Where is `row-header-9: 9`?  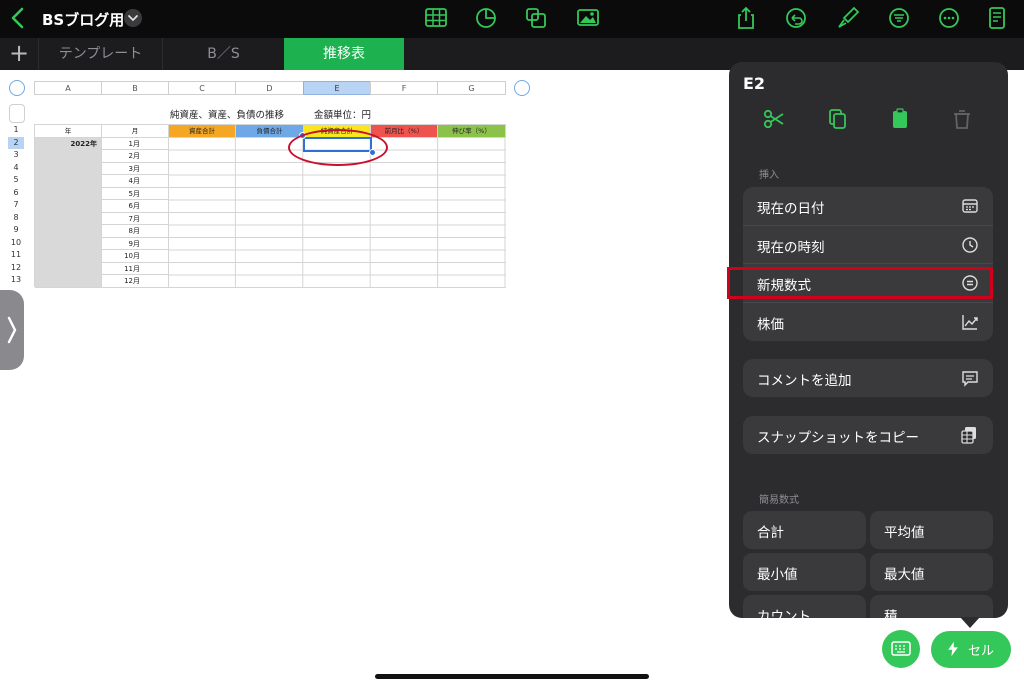
row-header-9: 9 is located at coordinates (16, 230).